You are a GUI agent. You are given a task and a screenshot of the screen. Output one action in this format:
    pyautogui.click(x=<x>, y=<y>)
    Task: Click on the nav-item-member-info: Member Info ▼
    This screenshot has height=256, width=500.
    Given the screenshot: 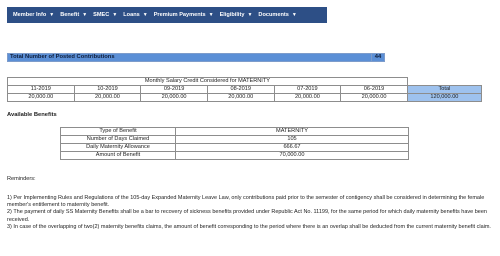 What is the action you would take?
    pyautogui.click(x=33, y=15)
    